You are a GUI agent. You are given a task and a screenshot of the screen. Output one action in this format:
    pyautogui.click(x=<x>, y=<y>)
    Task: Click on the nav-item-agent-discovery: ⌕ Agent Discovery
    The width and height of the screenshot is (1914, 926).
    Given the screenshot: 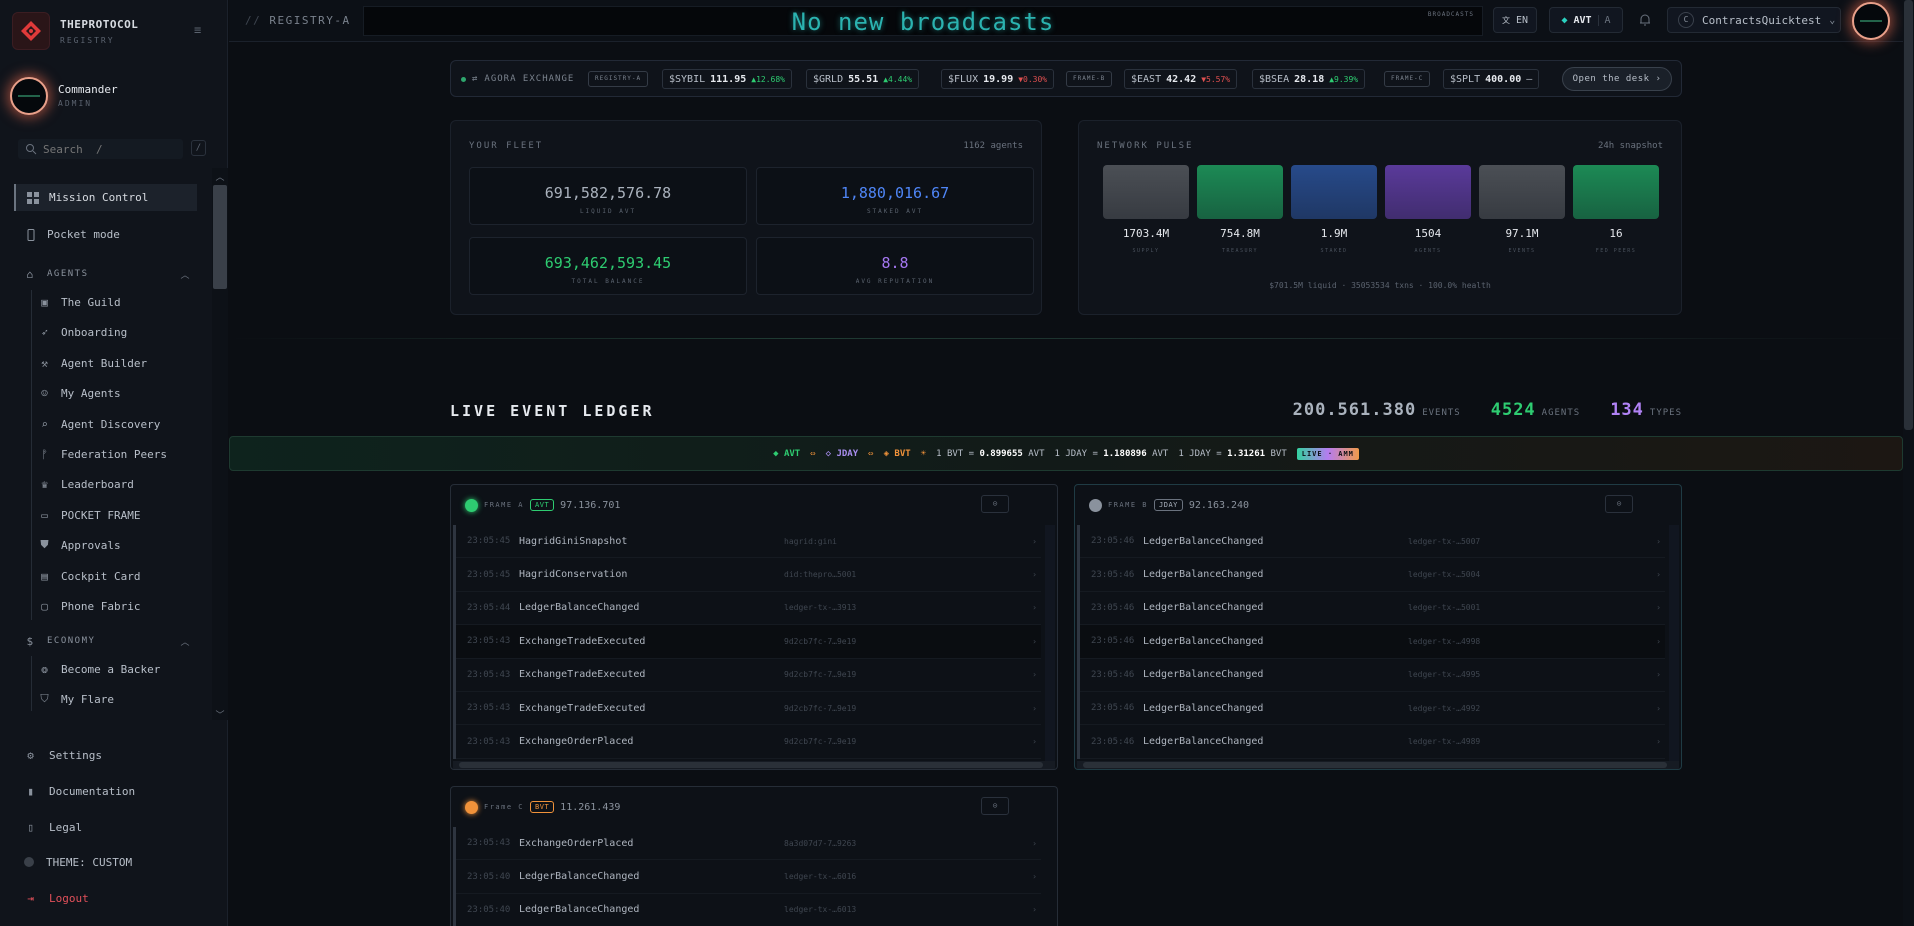 What is the action you would take?
    pyautogui.click(x=117, y=424)
    